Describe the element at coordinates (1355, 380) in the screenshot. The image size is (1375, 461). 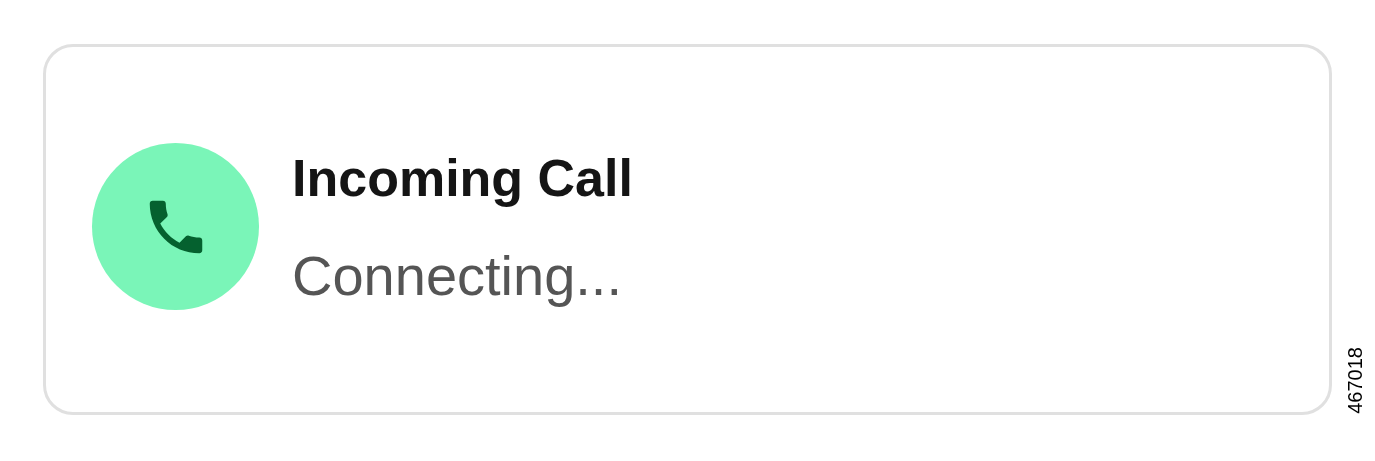
I see `figure-number: 467018` at that location.